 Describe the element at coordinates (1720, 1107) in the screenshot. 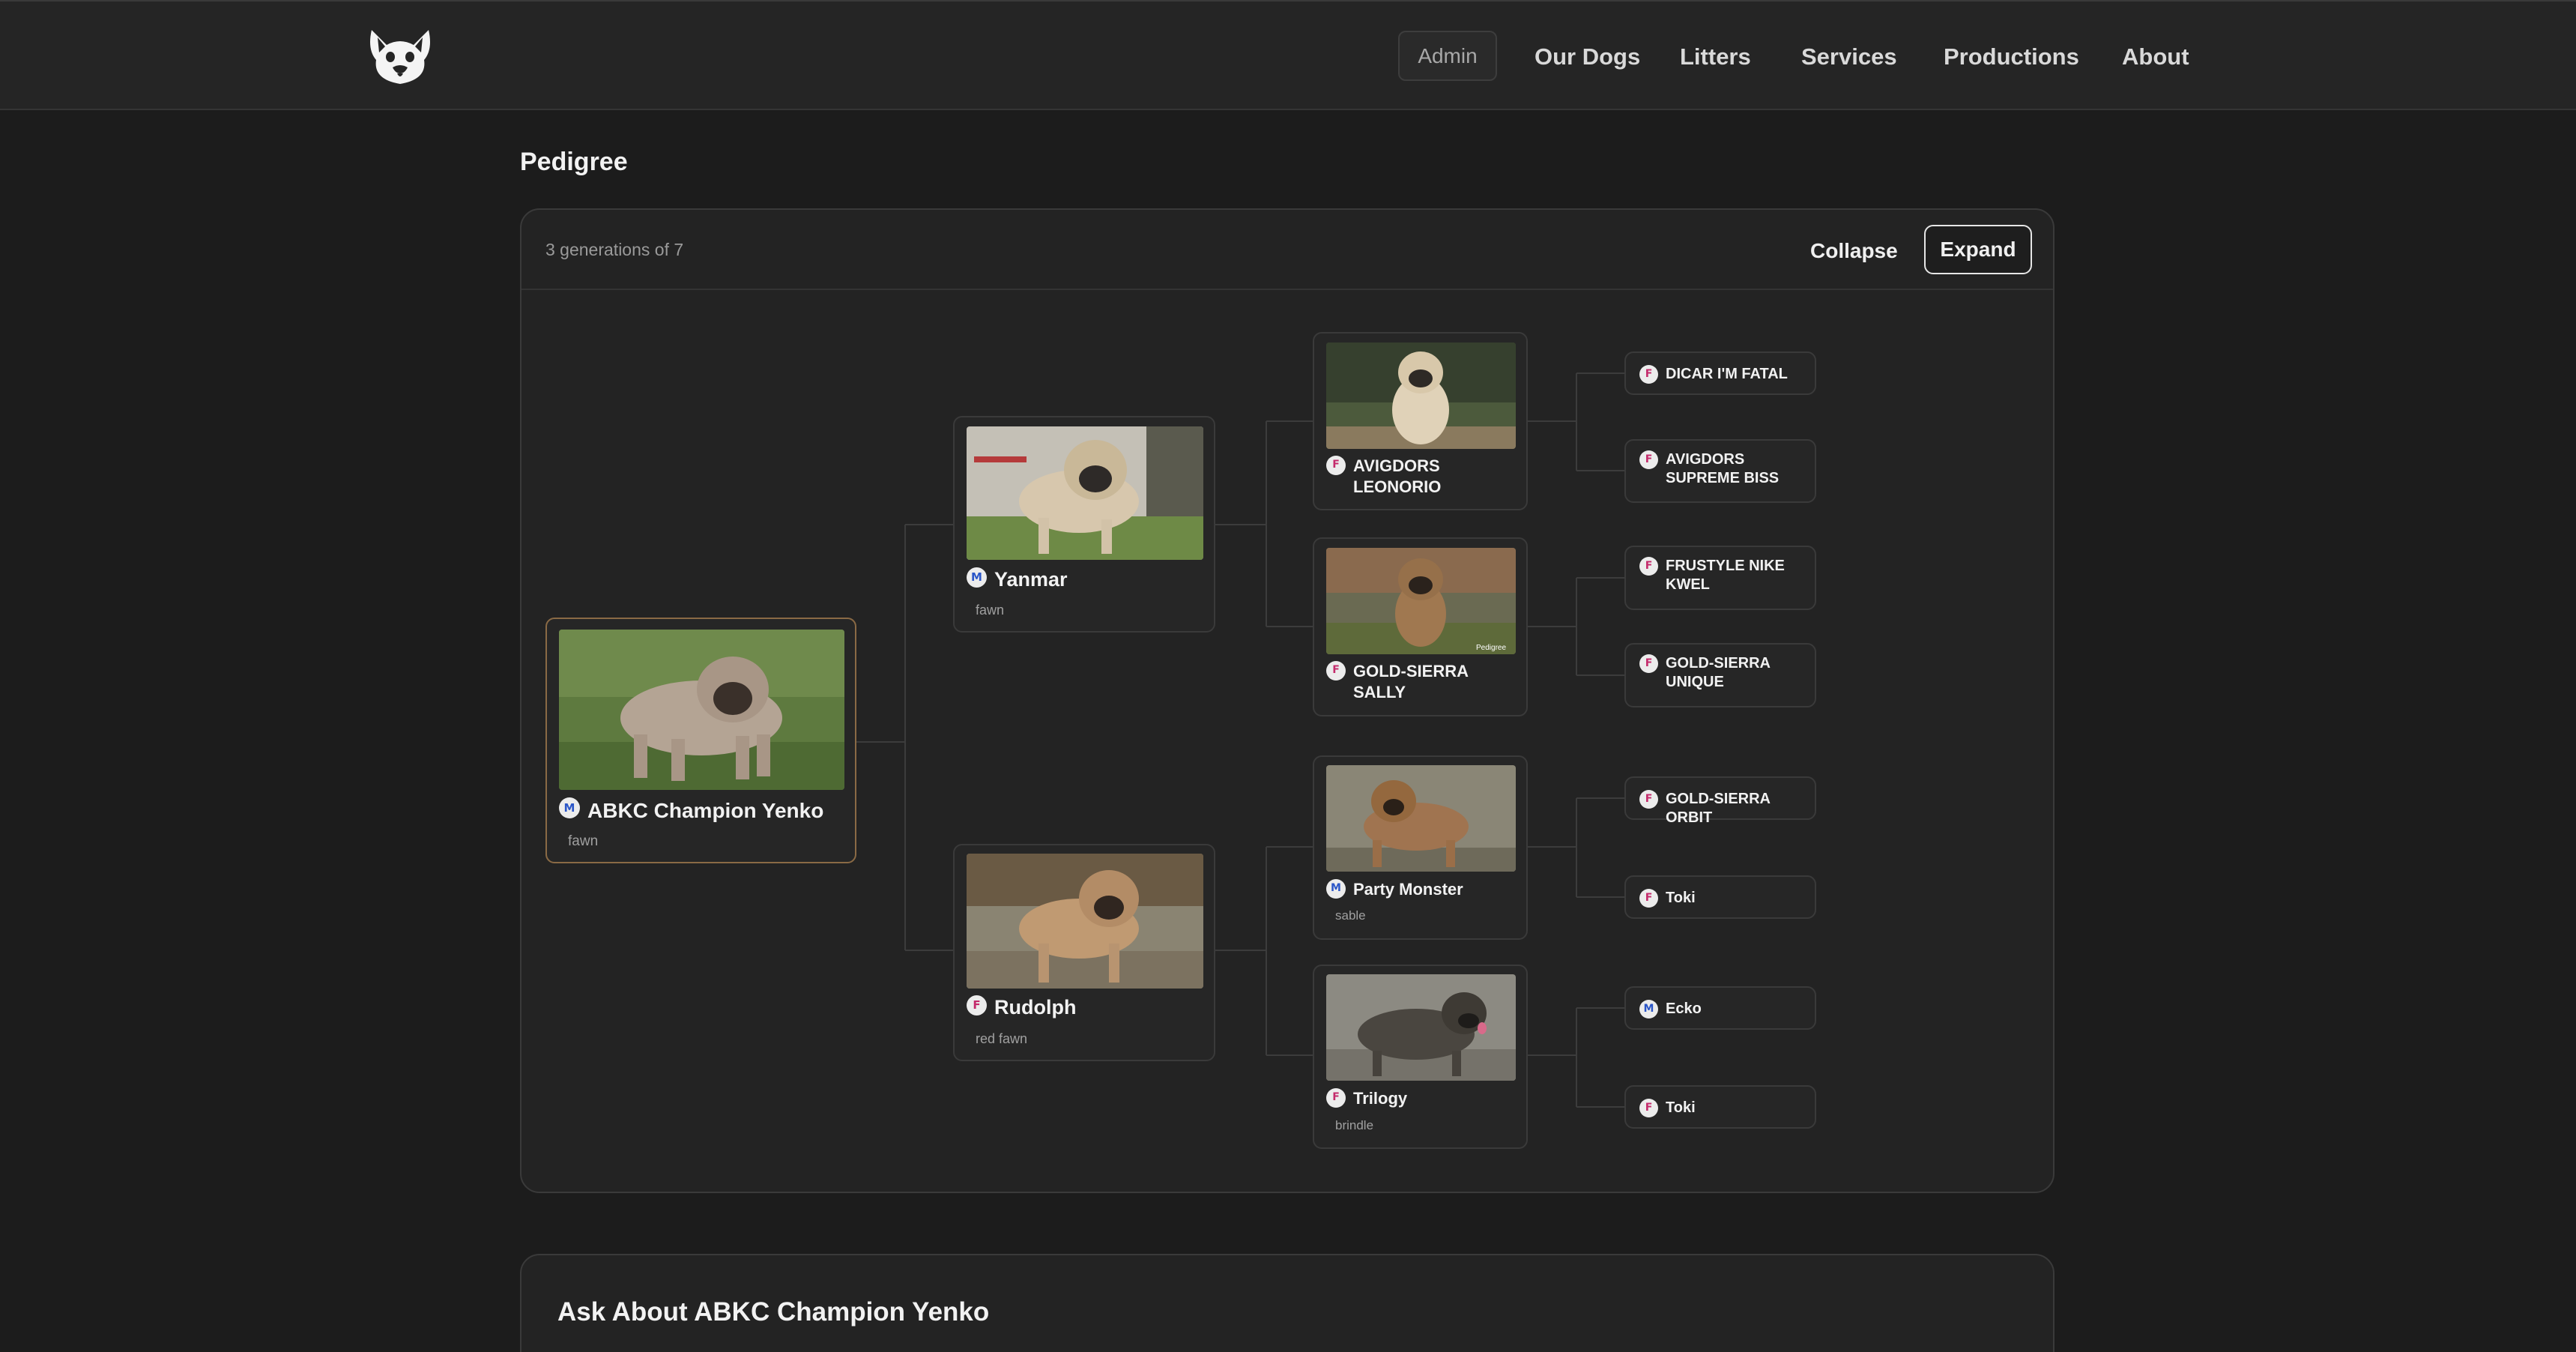

I see `gen4-card-8: F Toki` at that location.